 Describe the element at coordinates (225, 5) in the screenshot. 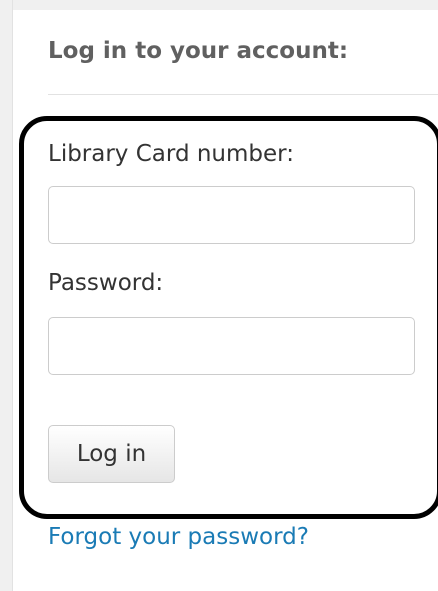

I see `panel-top-strip` at that location.